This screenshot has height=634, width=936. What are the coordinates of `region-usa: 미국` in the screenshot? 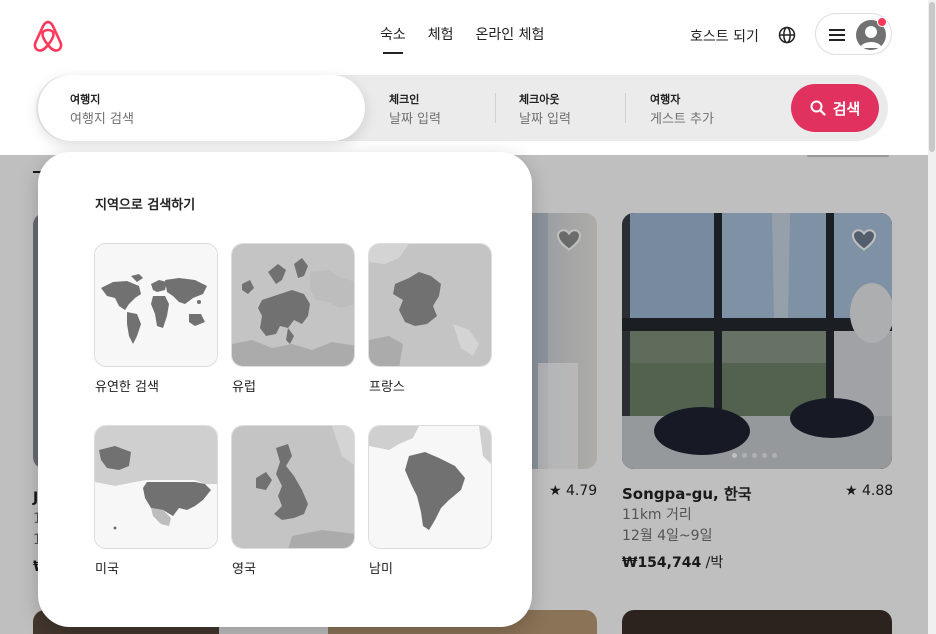 It's located at (156, 501).